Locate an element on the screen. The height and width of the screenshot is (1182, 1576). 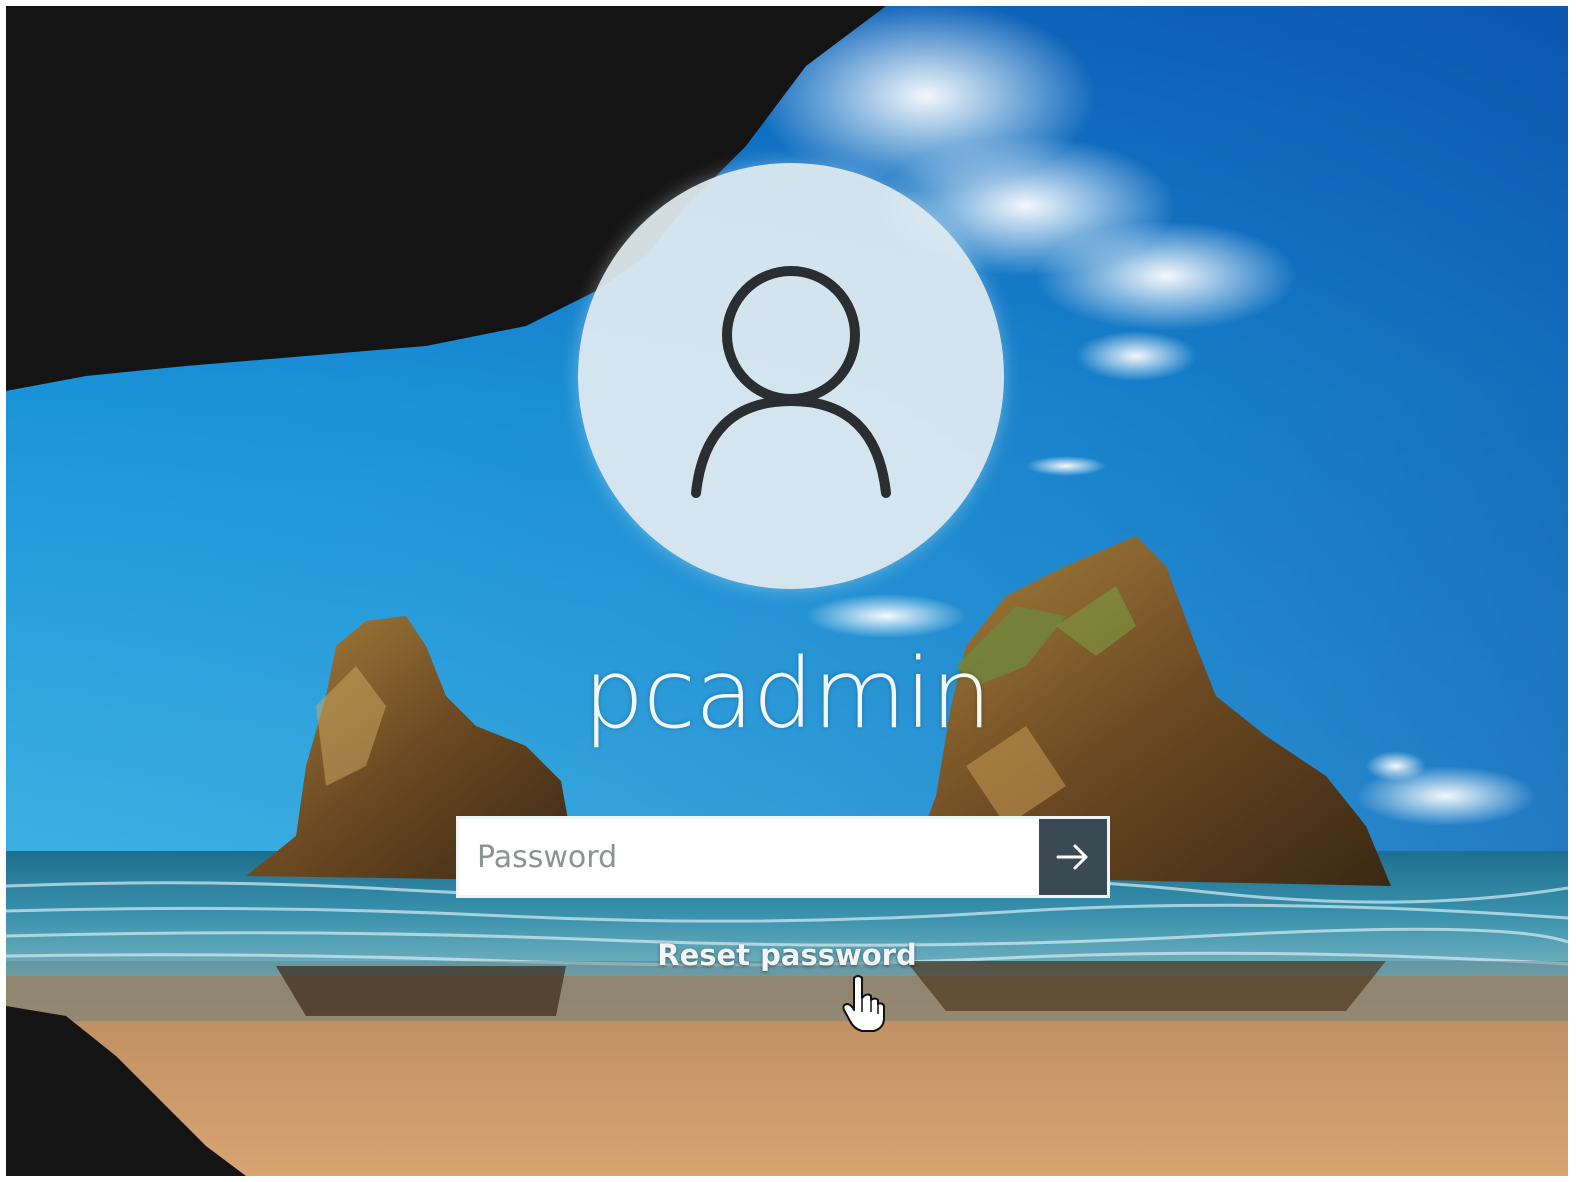
hand-pointer-icon is located at coordinates (863, 1003).